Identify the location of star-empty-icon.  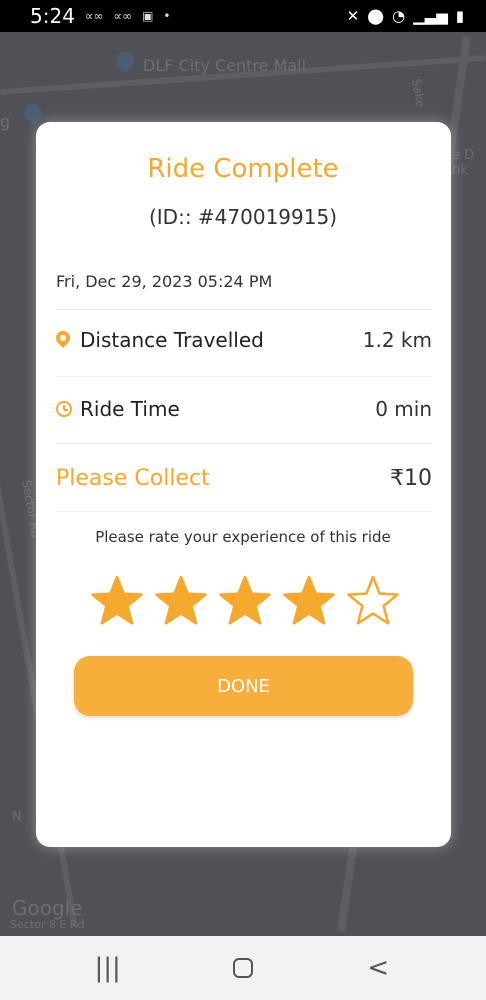
(373, 601).